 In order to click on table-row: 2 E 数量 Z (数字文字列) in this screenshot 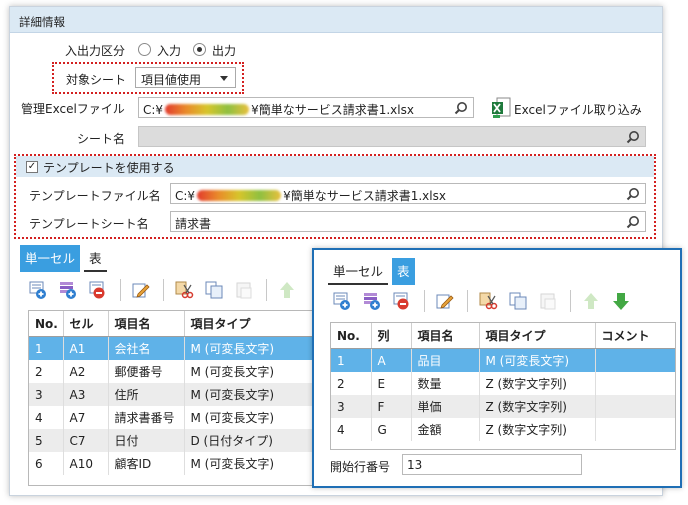, I will do `click(503, 383)`.